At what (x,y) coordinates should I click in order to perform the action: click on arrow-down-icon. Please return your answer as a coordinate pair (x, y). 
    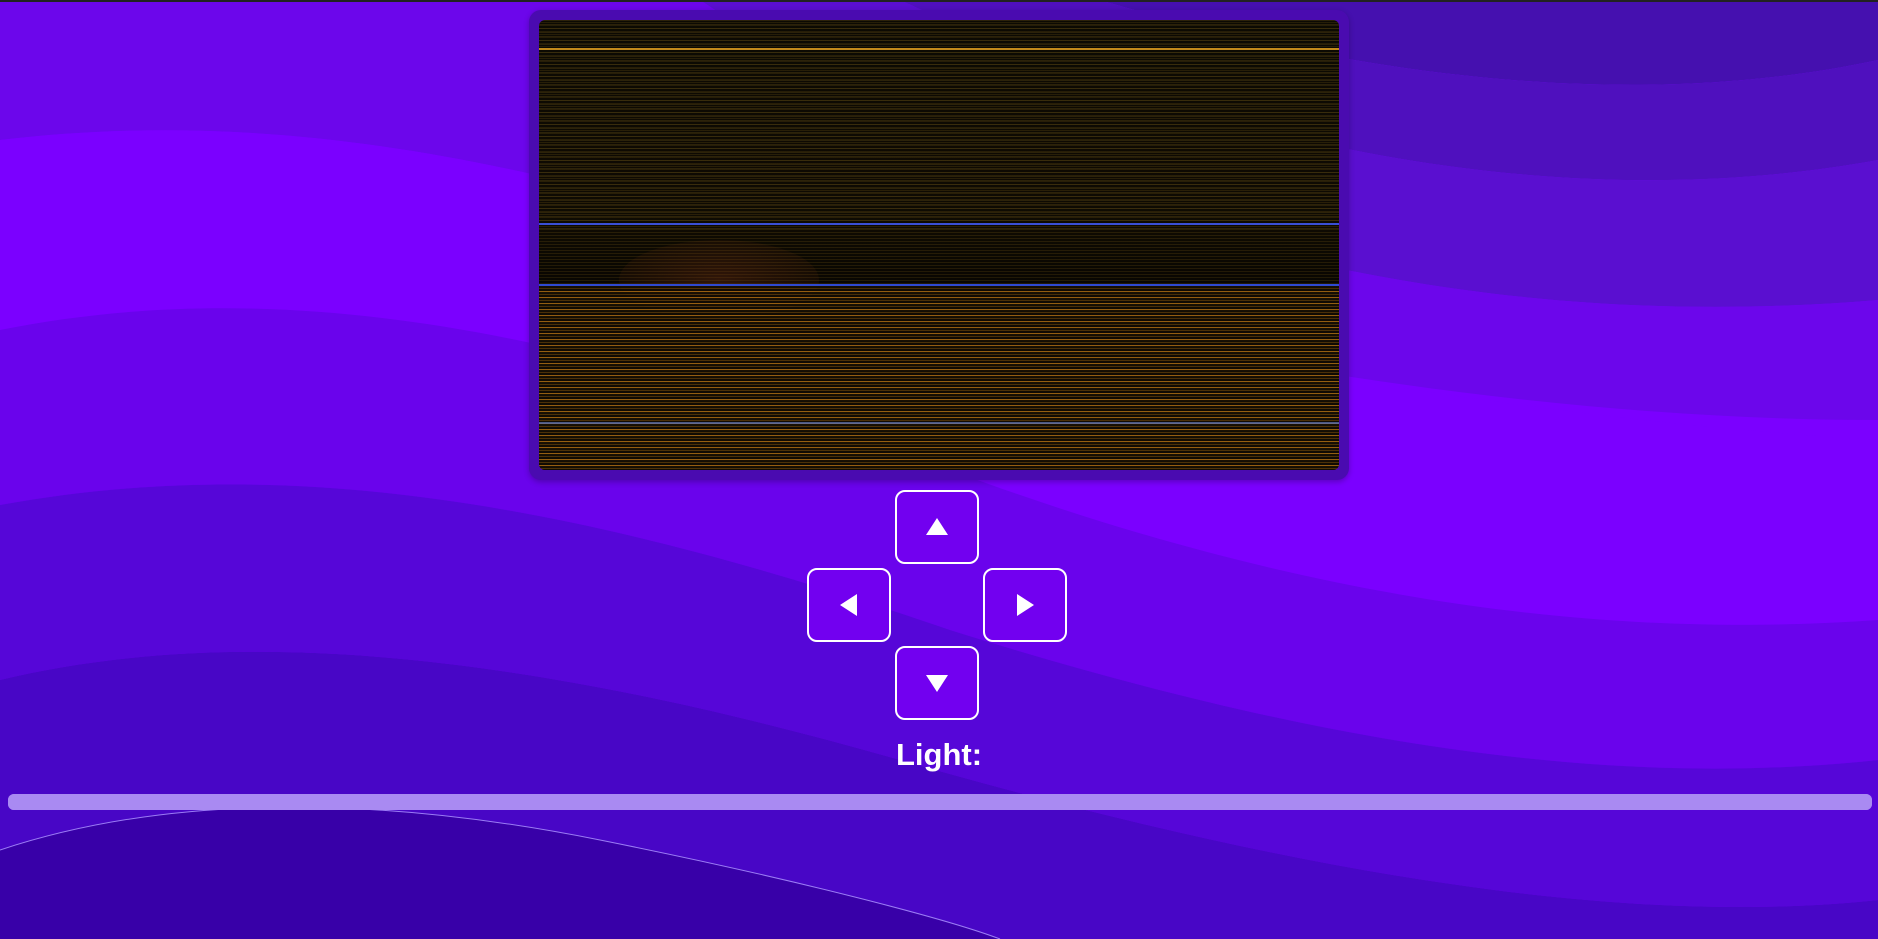
    Looking at the image, I should click on (937, 683).